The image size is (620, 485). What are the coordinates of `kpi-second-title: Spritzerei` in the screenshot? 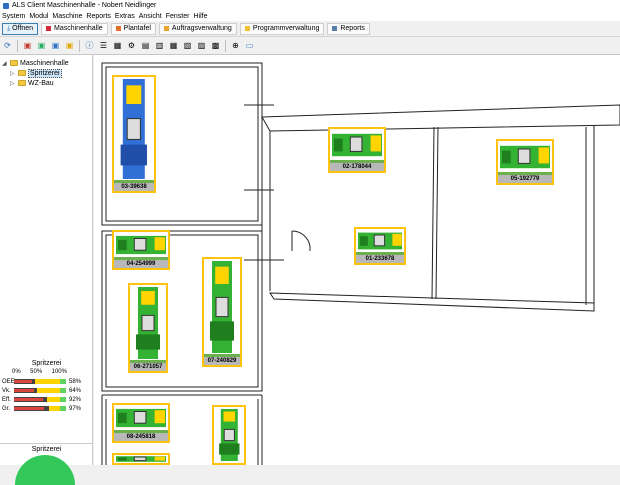 It's located at (46, 448).